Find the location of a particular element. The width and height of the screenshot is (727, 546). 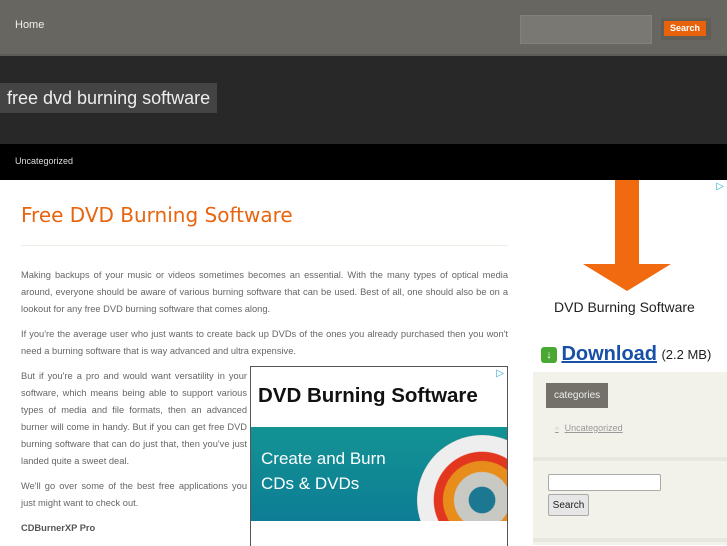

header-search-button-frame: Search is located at coordinates (686, 29).